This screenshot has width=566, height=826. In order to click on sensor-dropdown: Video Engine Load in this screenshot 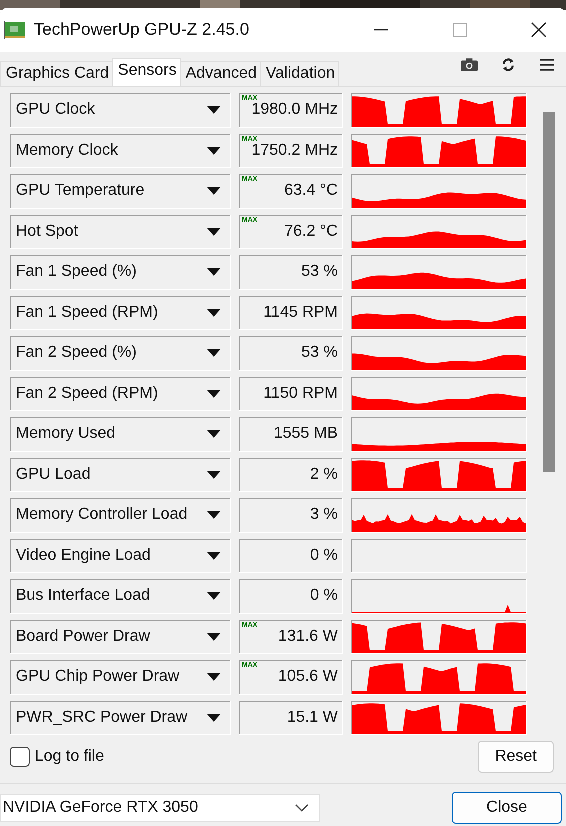, I will do `click(120, 555)`.